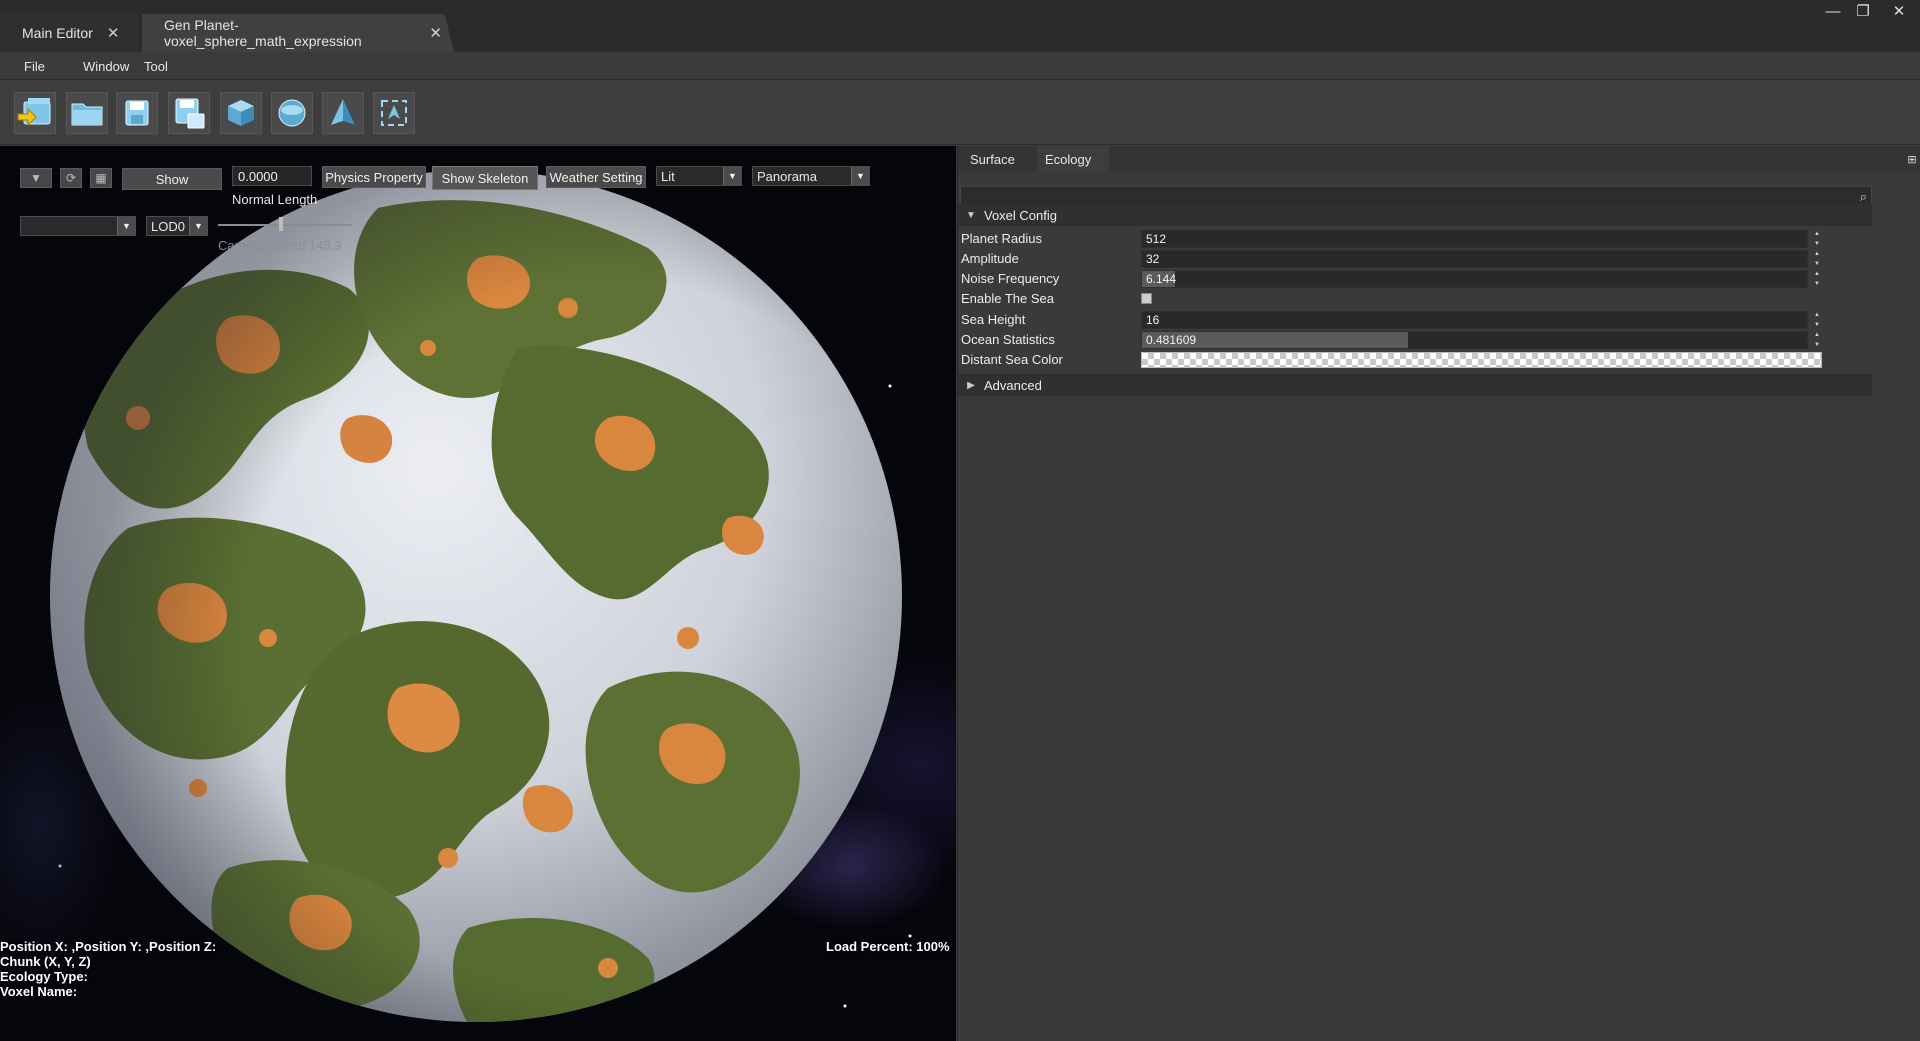 The width and height of the screenshot is (1920, 1041). Describe the element at coordinates (990, 258) in the screenshot. I see `property-label: Amplitude` at that location.